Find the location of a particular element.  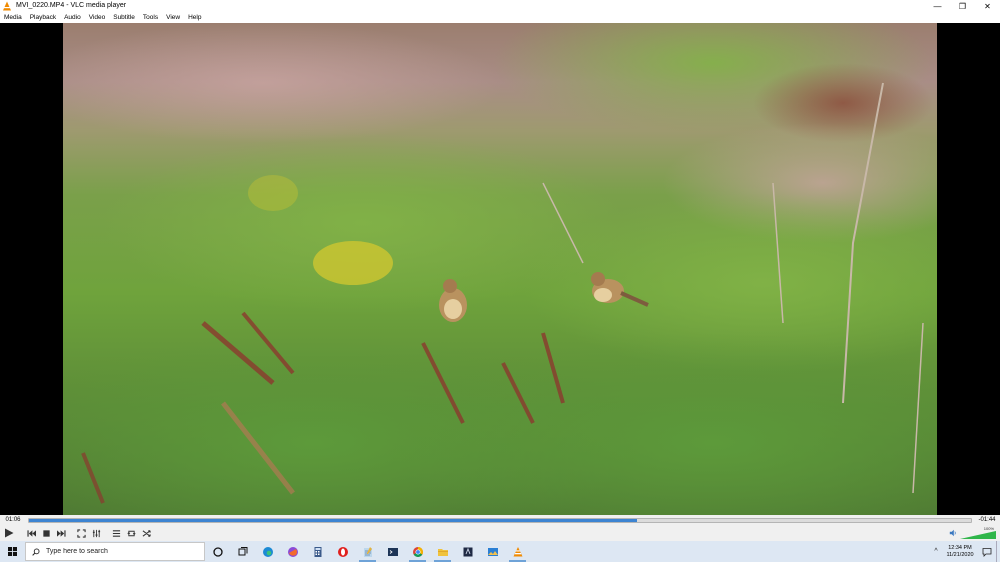

calculator-icon is located at coordinates (317, 551).